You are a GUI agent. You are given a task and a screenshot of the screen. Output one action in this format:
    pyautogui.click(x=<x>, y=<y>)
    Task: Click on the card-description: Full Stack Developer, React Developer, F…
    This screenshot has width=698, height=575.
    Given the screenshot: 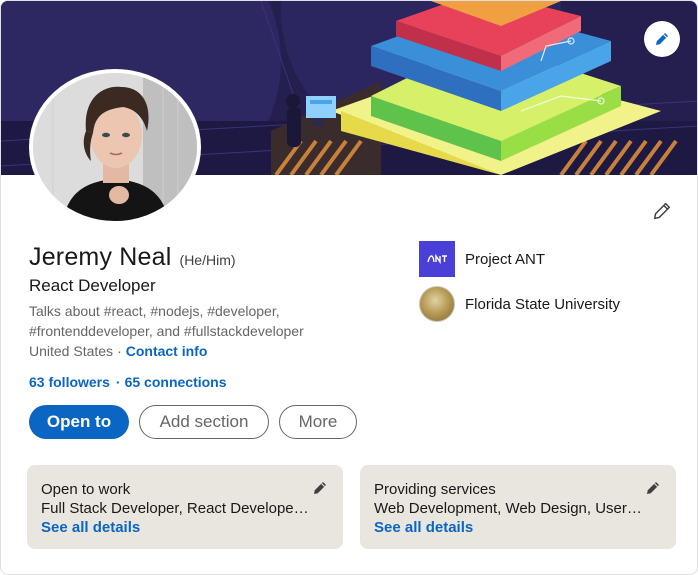 What is the action you would take?
    pyautogui.click(x=176, y=508)
    